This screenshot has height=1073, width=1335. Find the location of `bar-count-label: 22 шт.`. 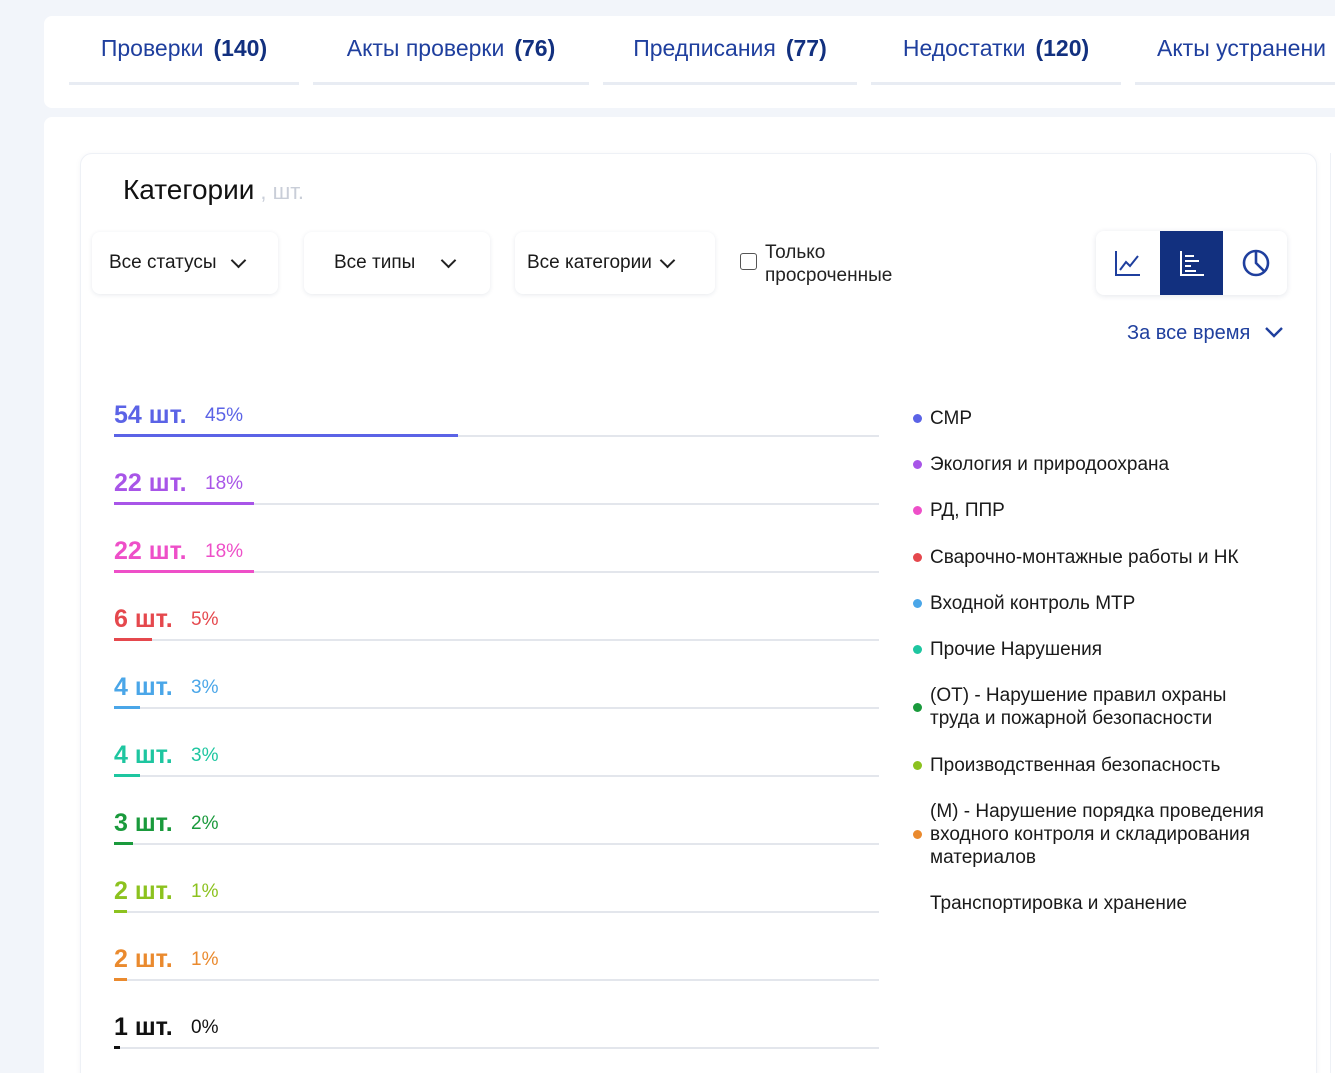

bar-count-label: 22 шт. is located at coordinates (150, 483).